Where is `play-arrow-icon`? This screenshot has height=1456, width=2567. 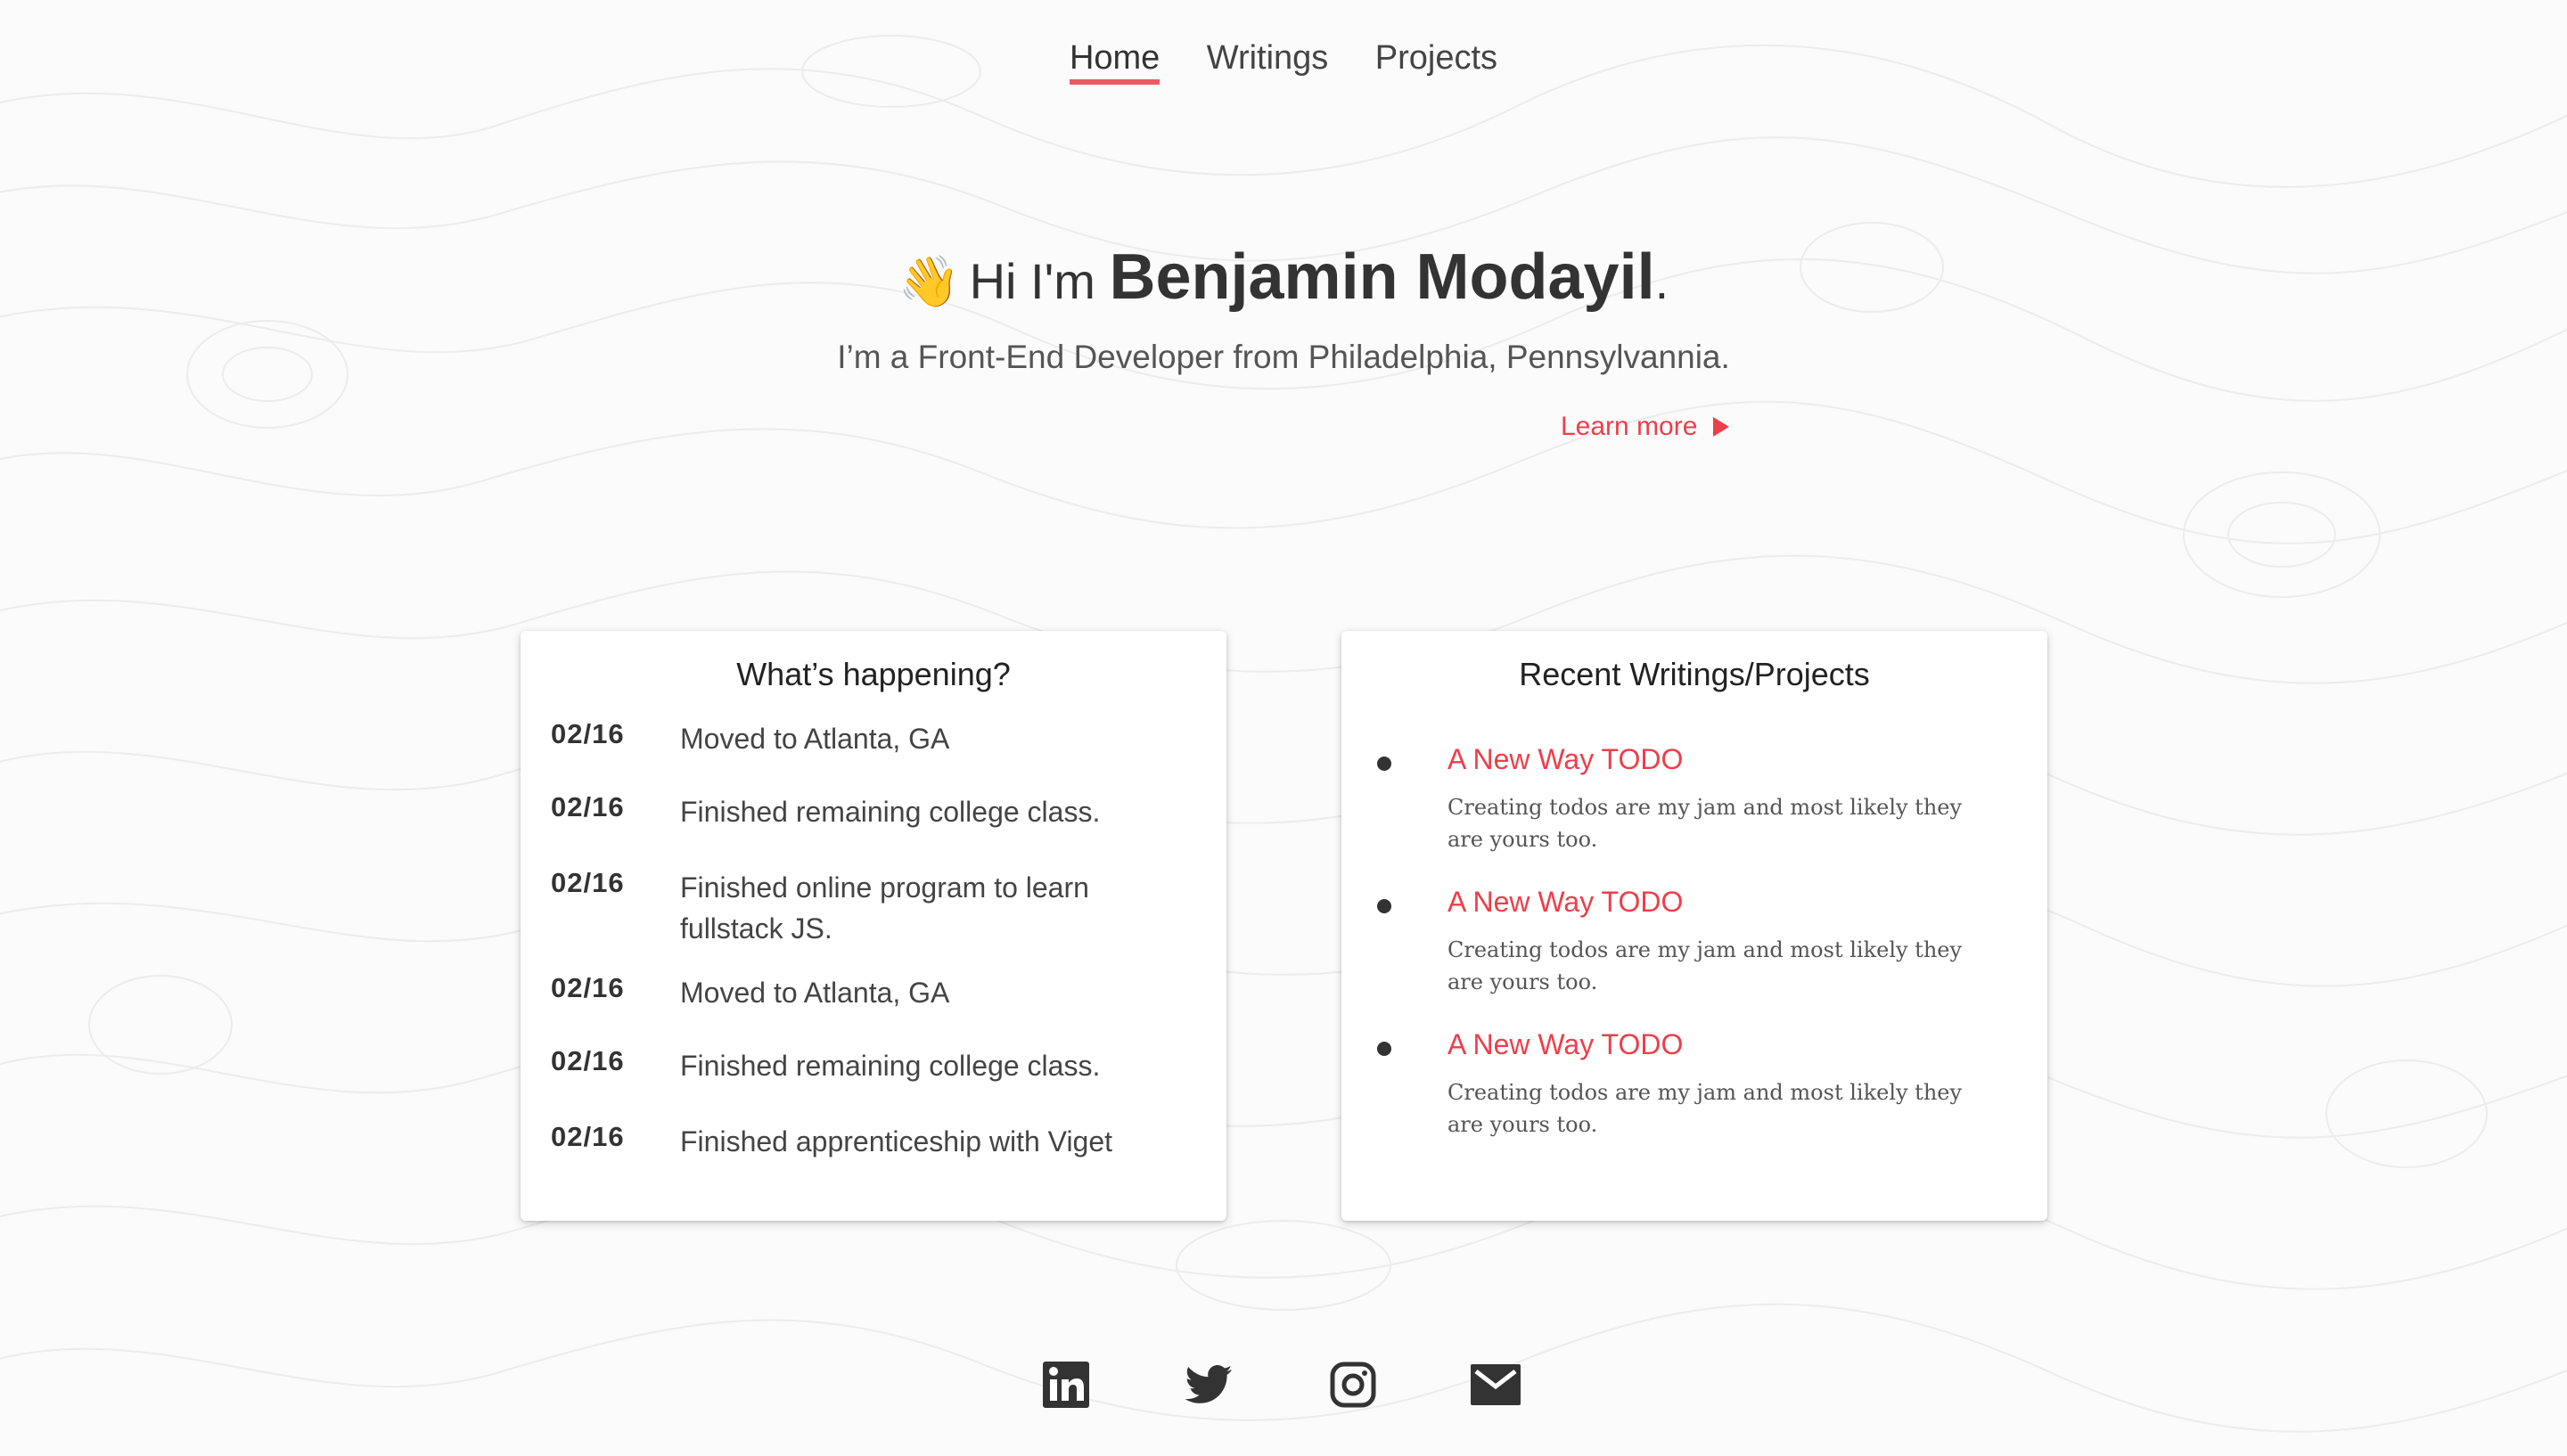
play-arrow-icon is located at coordinates (1722, 427).